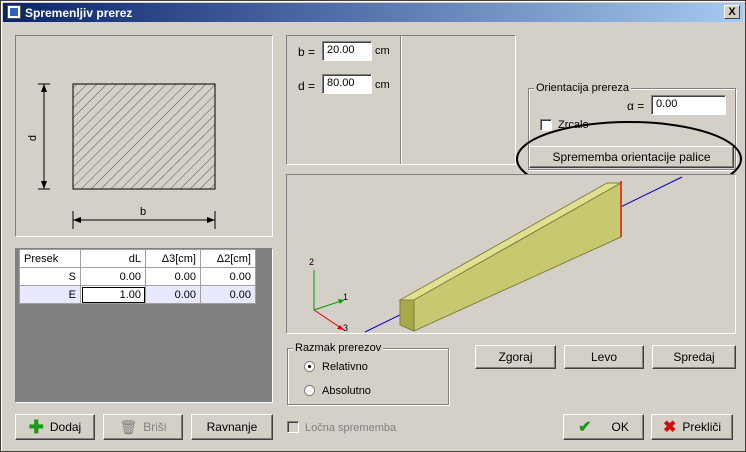 The image size is (746, 452). I want to click on app-icon, so click(14, 12).